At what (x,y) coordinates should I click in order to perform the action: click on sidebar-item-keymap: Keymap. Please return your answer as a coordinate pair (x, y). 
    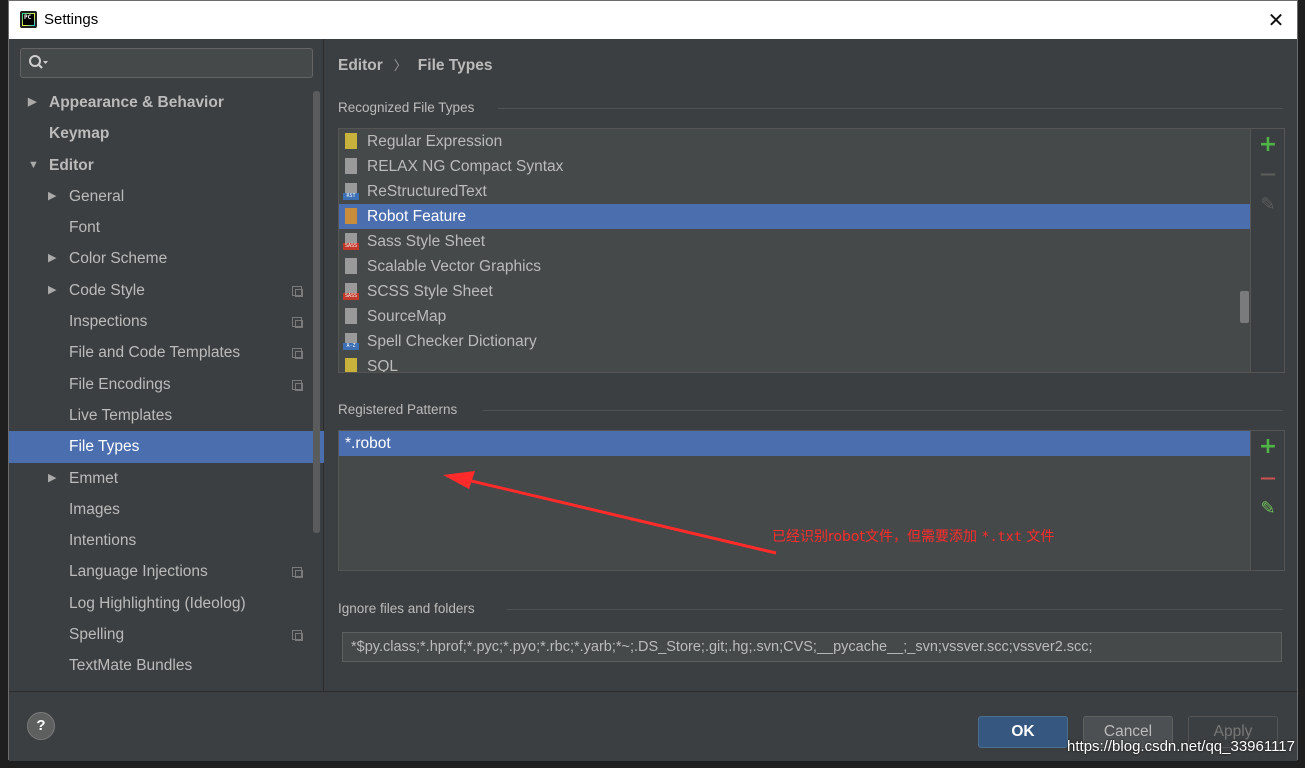
    Looking at the image, I should click on (166, 133).